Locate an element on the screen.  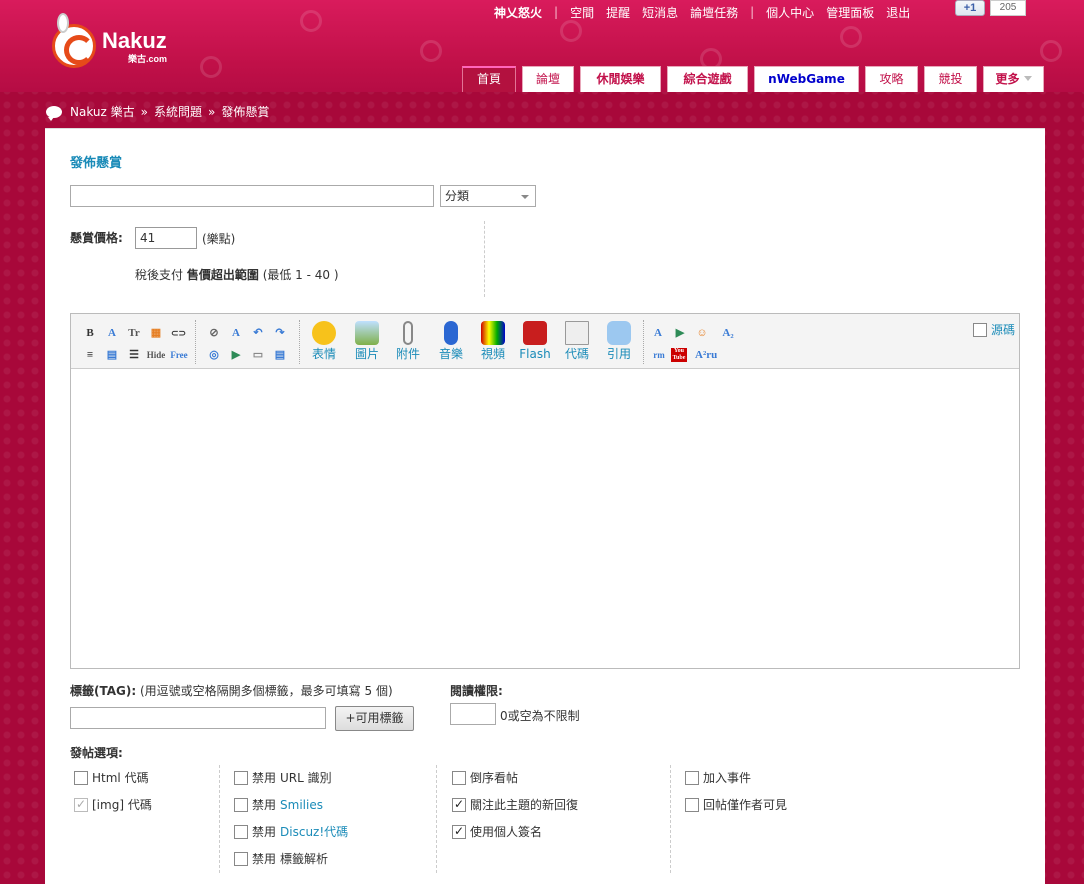
rmvb-icon: ▶ is located at coordinates (680, 333).